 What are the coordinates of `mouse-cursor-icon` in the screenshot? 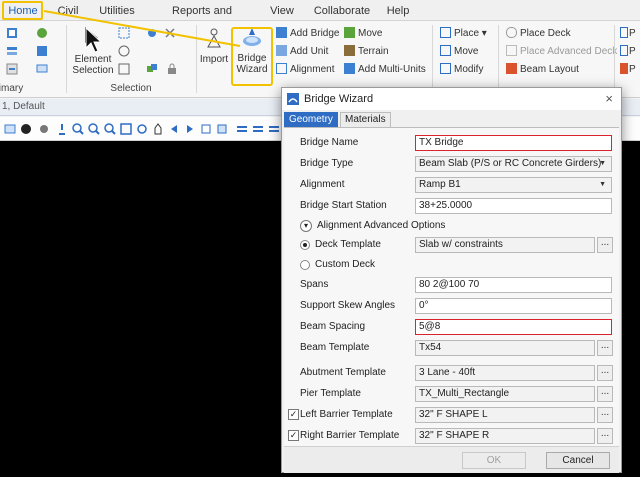 It's located at (94, 39).